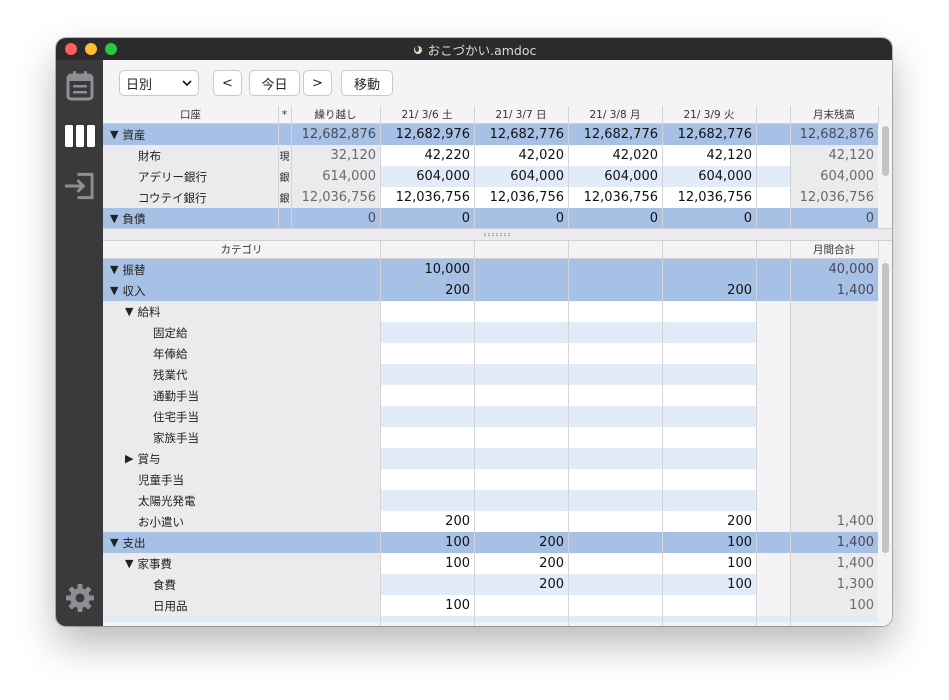  I want to click on minimize-window-button, so click(91, 49).